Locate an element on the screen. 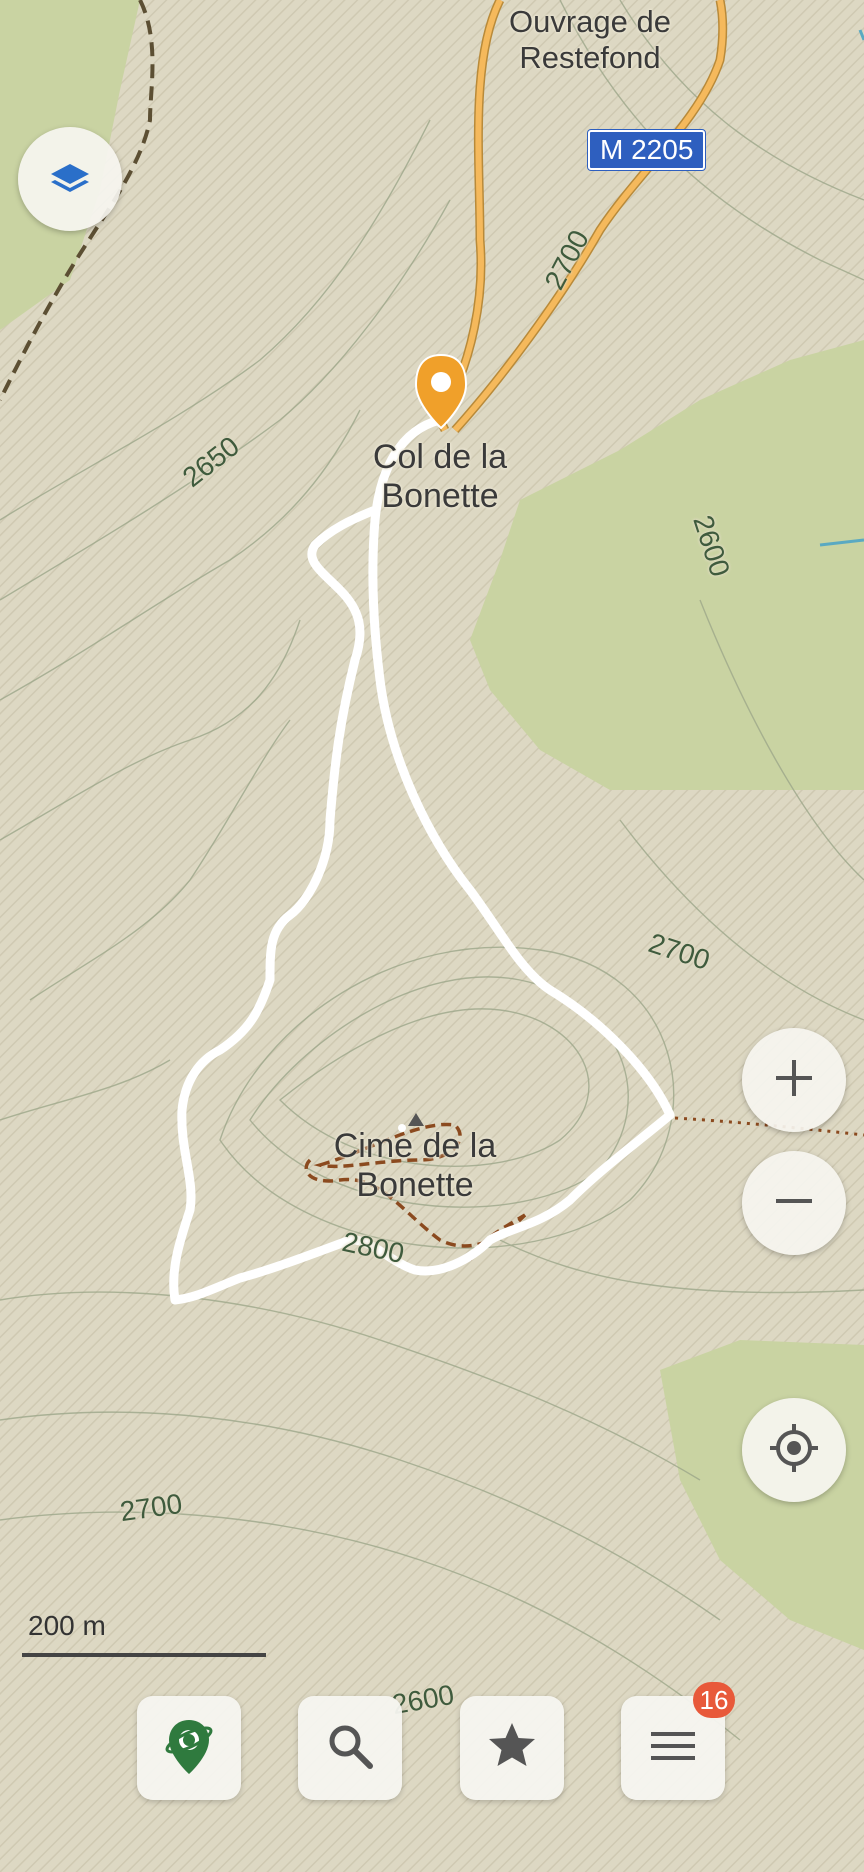 This screenshot has height=1872, width=864. summit-dot is located at coordinates (402, 1128).